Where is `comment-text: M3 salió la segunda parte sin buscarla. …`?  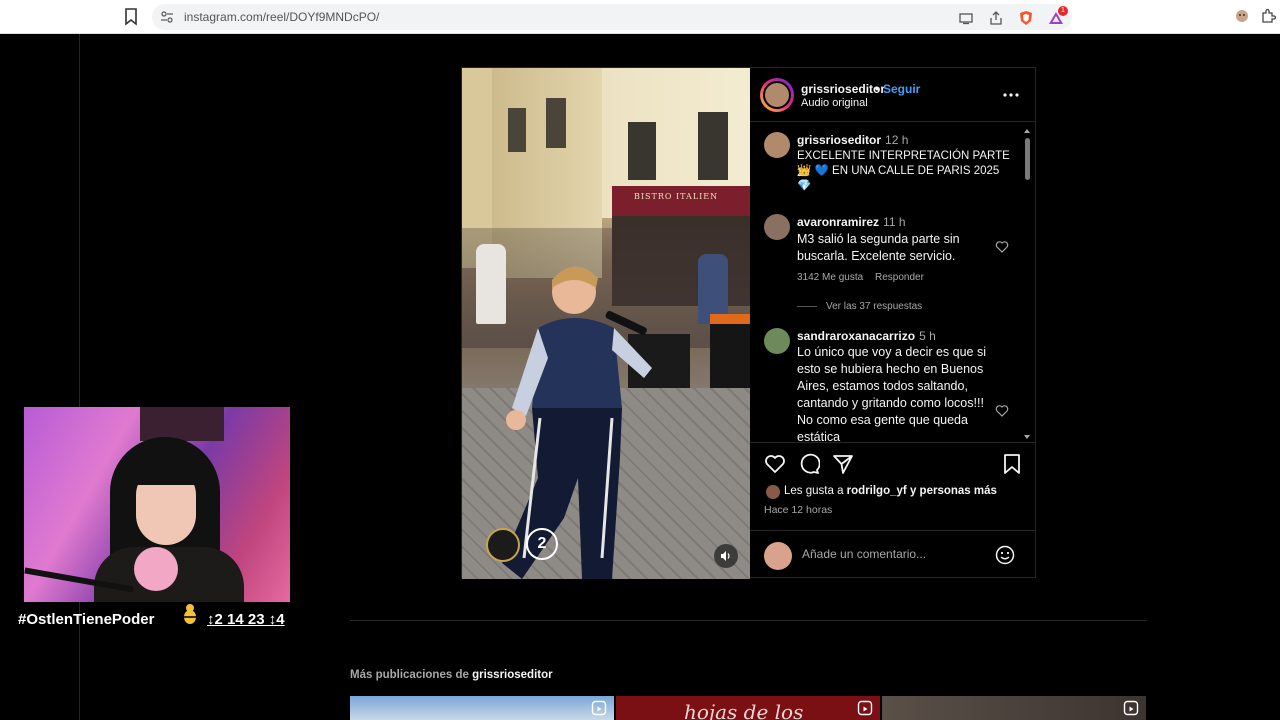 comment-text: M3 salió la segunda parte sin buscarla. … is located at coordinates (878, 247).